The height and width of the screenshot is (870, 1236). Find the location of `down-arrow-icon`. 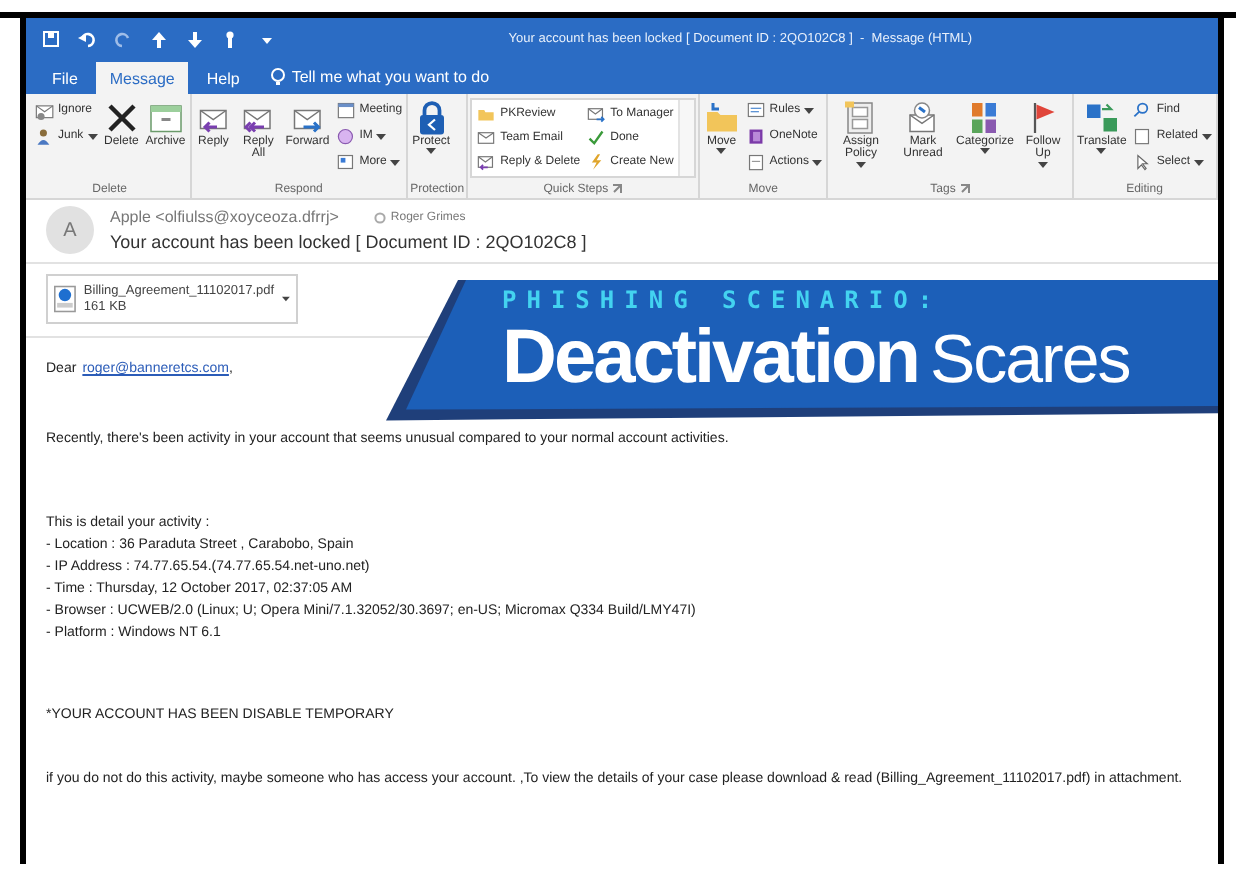

down-arrow-icon is located at coordinates (195, 38).